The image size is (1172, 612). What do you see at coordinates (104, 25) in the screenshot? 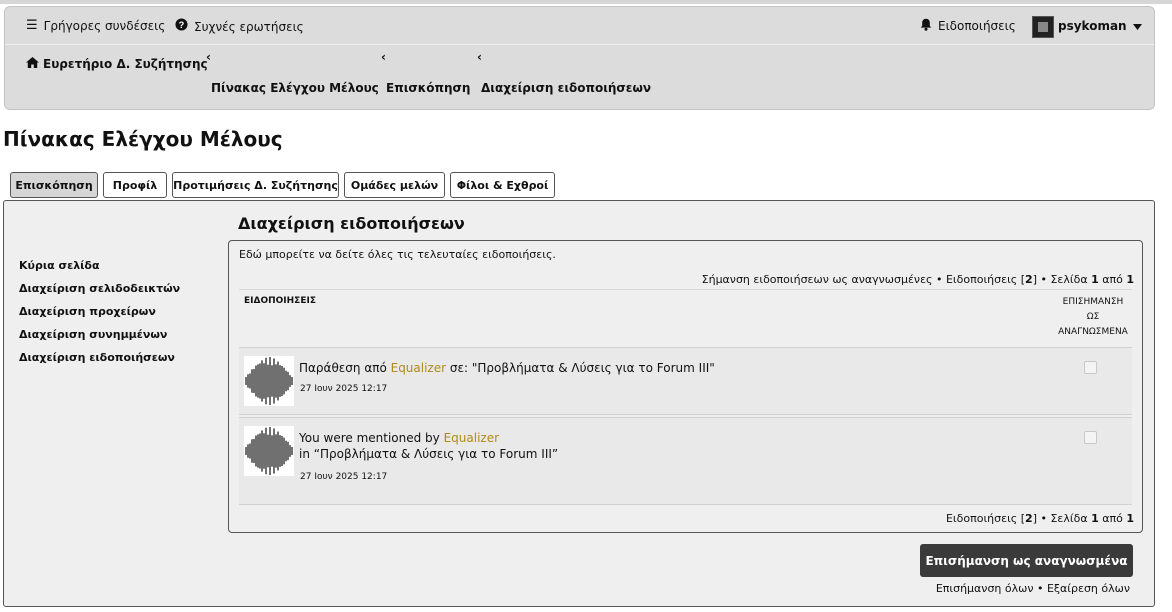
I see `quick-links-label: Γρήγορες συνδέσεις` at bounding box center [104, 25].